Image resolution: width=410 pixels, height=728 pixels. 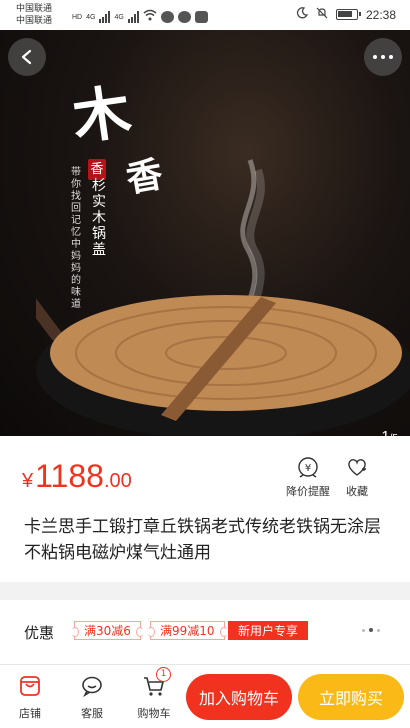 I want to click on price-integer: 1188, so click(x=69, y=476).